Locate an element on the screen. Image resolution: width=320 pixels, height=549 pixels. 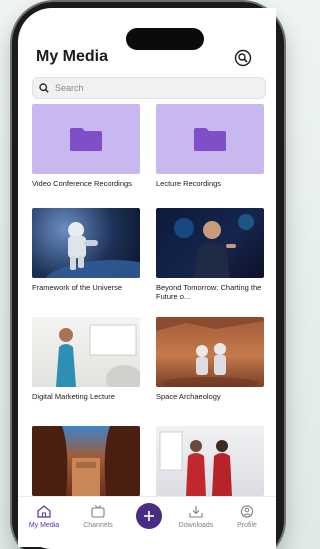
tab-downloads: Downloads is located at coordinates (196, 517).